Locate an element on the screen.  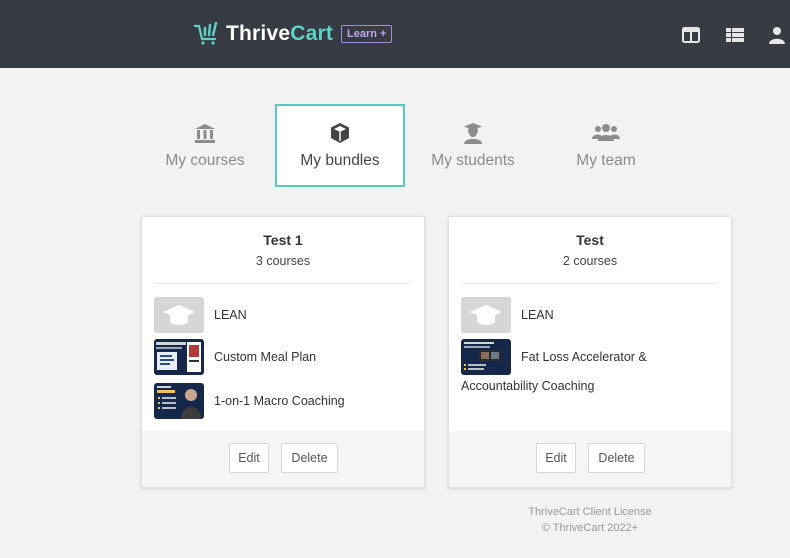
tab-my-students: My students is located at coordinates (473, 145).